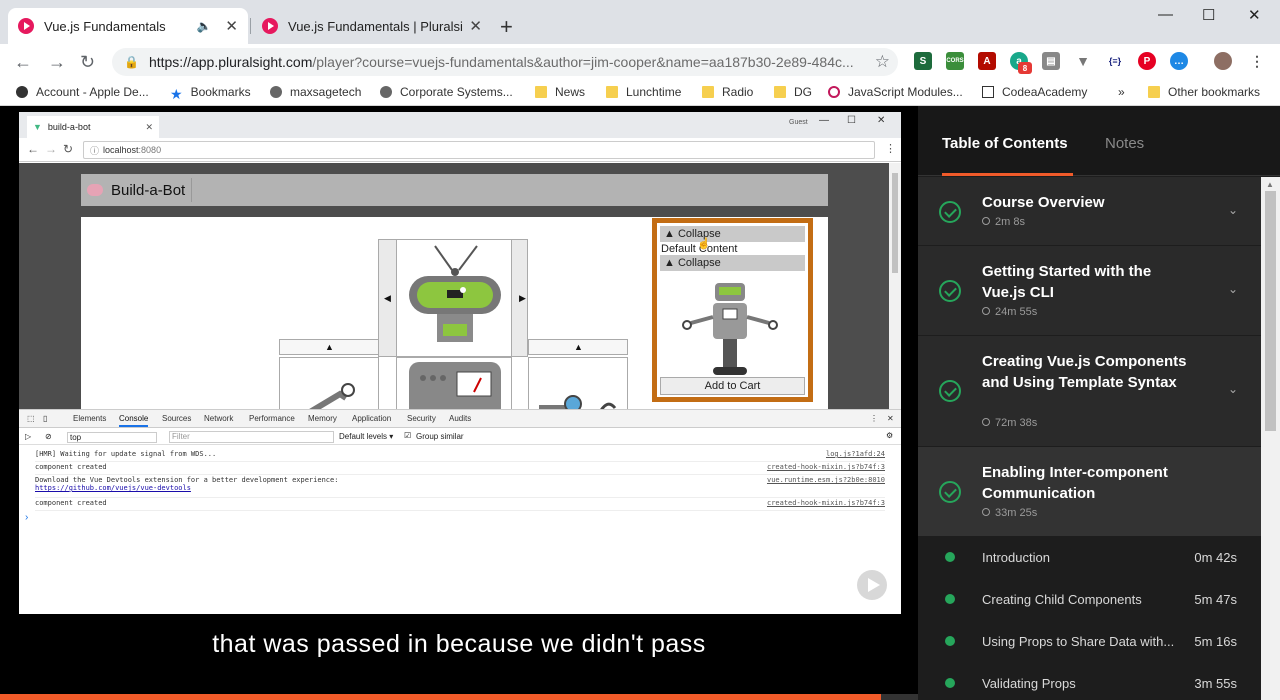 The image size is (1280, 700). What do you see at coordinates (1147, 61) in the screenshot?
I see `pinterest-icon: P` at bounding box center [1147, 61].